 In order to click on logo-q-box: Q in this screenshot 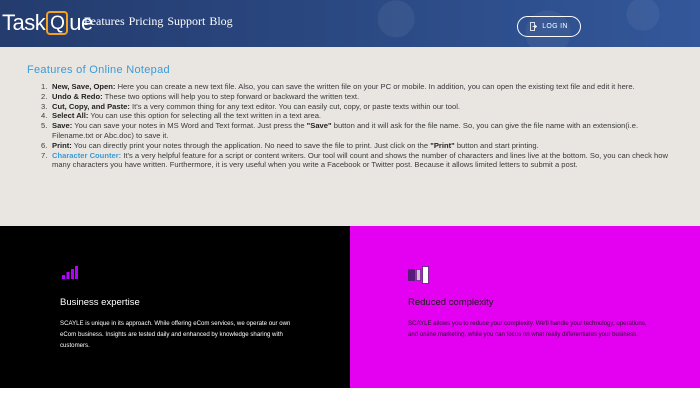, I will do `click(57, 23)`.